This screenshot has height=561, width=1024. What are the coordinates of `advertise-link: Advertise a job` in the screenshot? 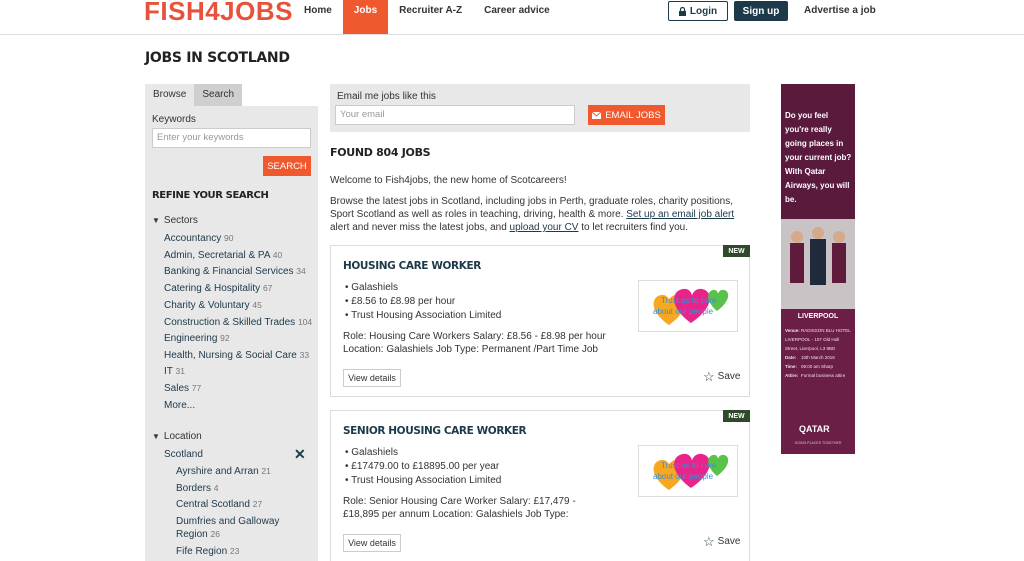 It's located at (840, 10).